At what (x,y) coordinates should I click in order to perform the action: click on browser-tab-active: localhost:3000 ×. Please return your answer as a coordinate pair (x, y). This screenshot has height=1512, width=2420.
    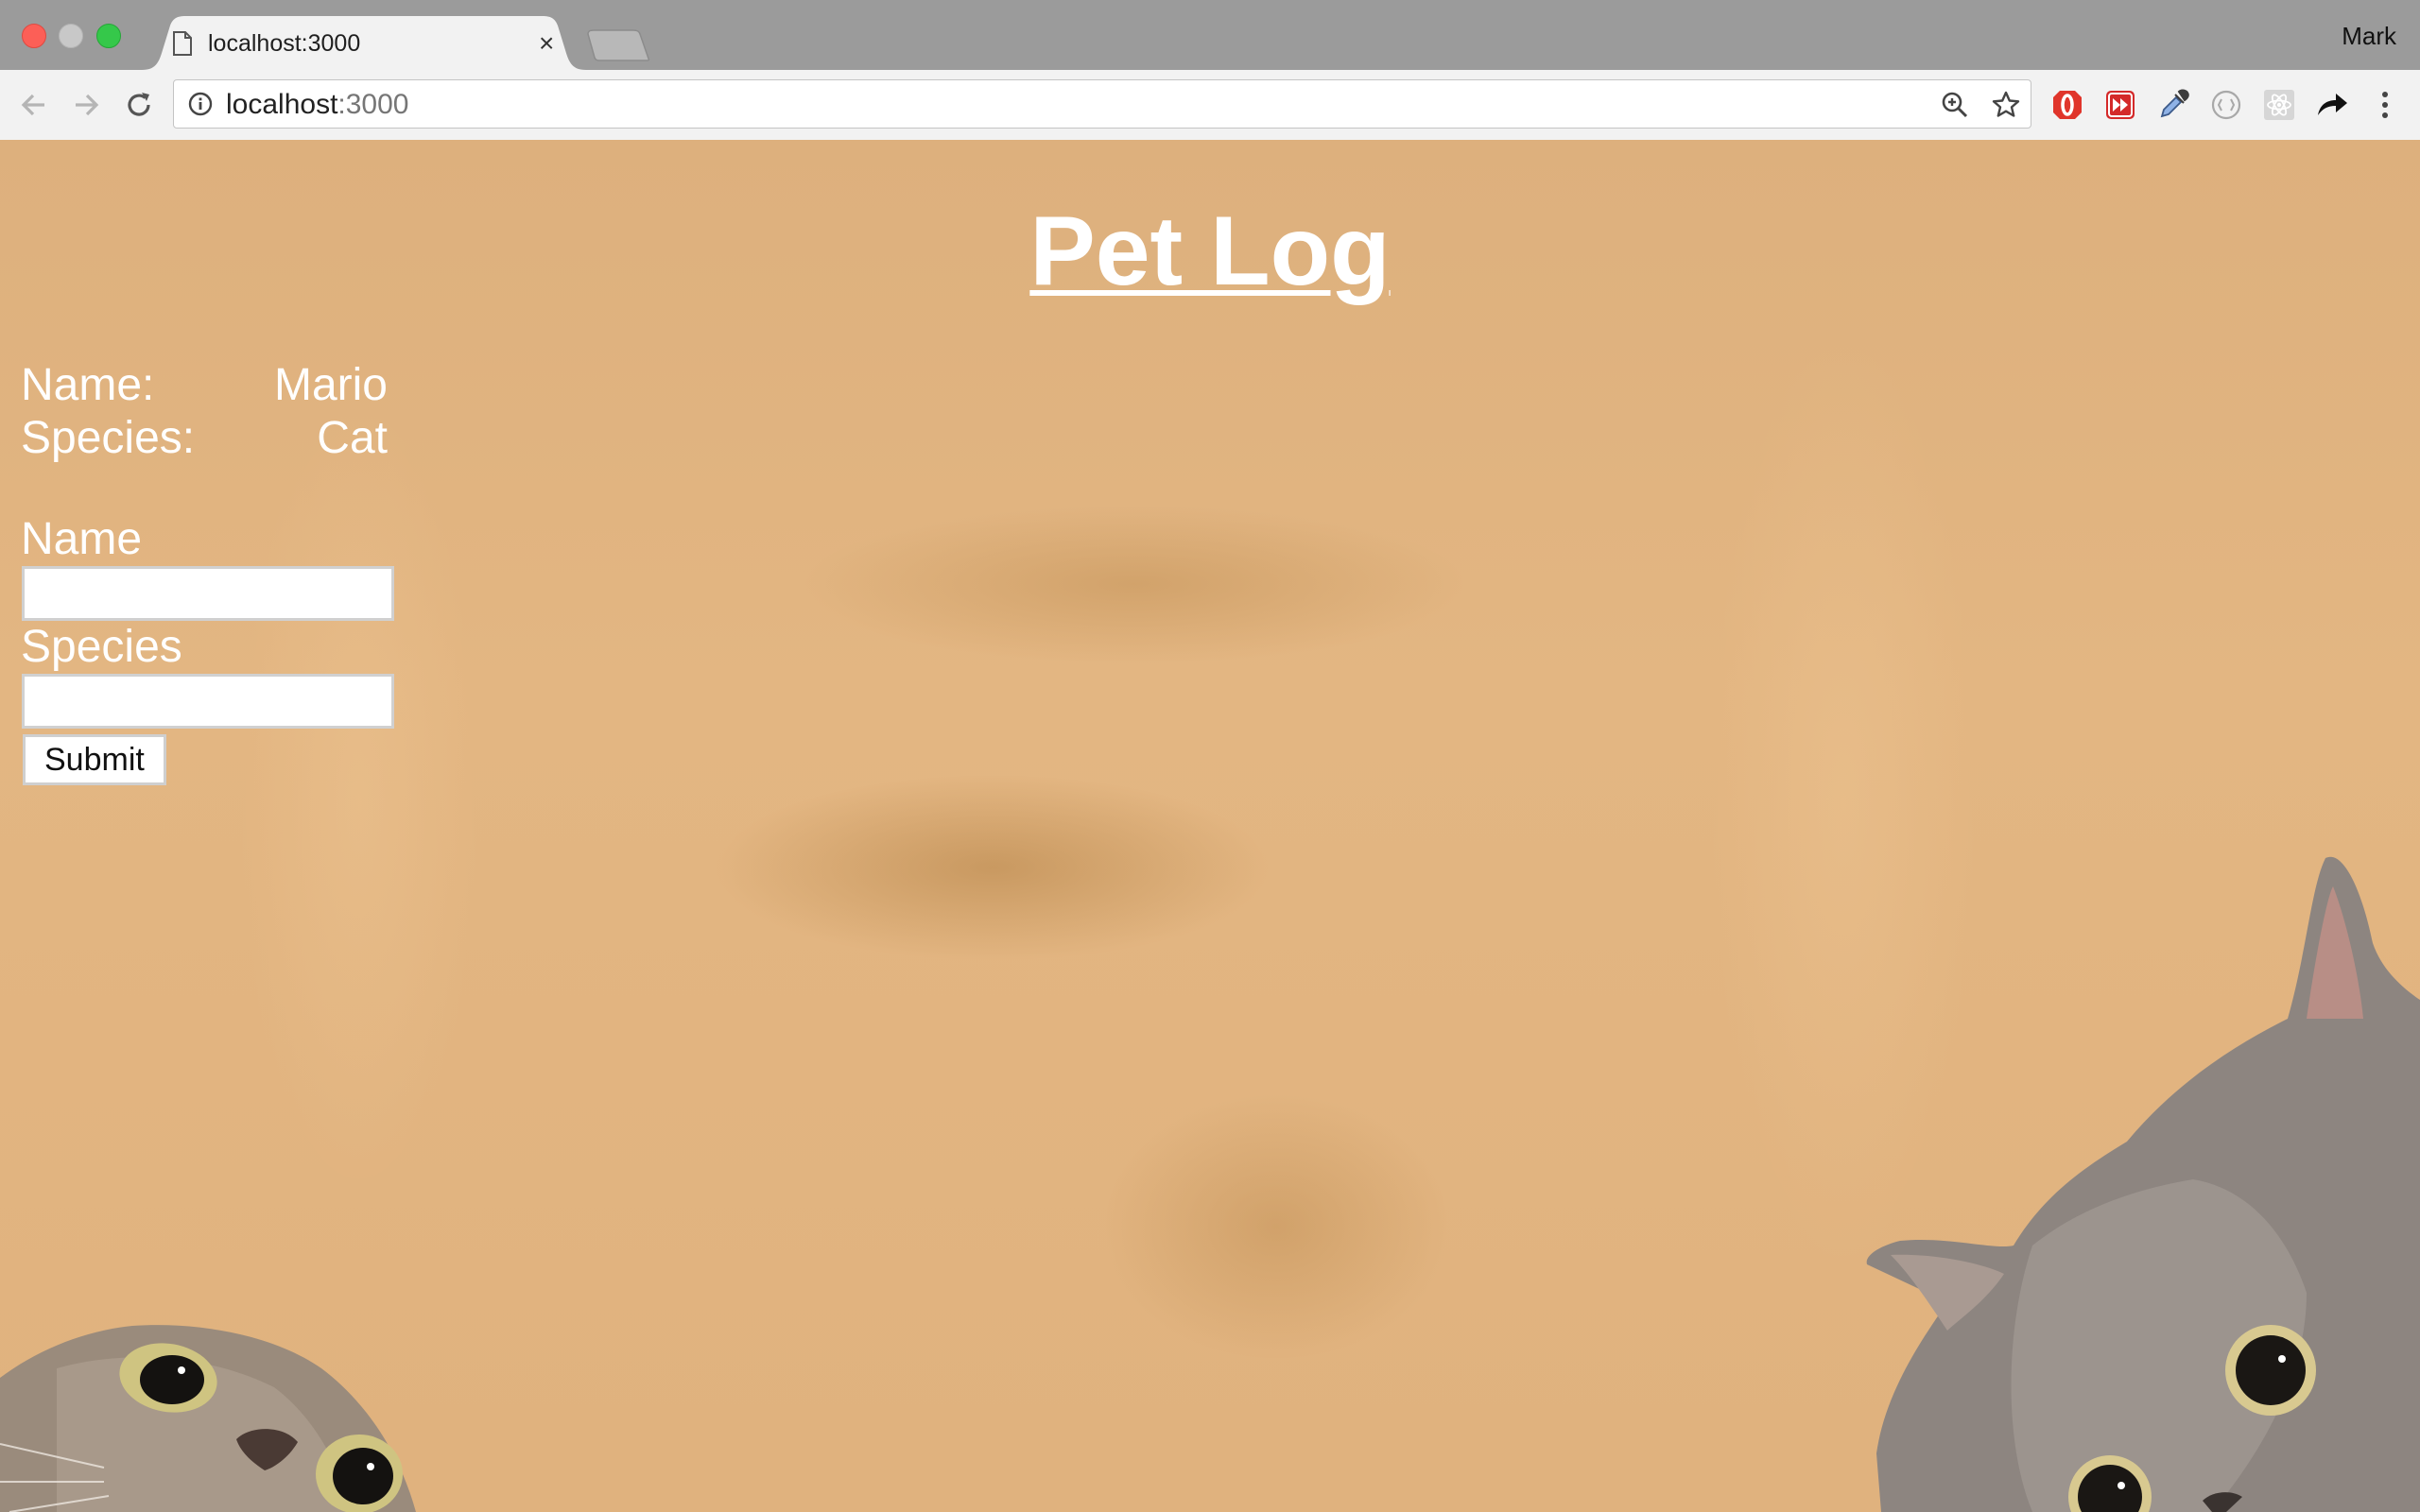
    Looking at the image, I should click on (364, 43).